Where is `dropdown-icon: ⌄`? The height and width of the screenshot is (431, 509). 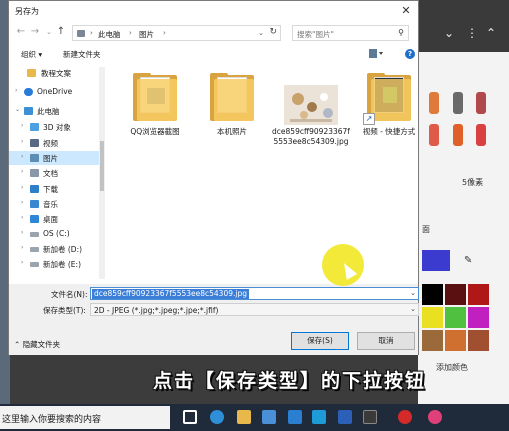 dropdown-icon: ⌄ is located at coordinates (449, 33).